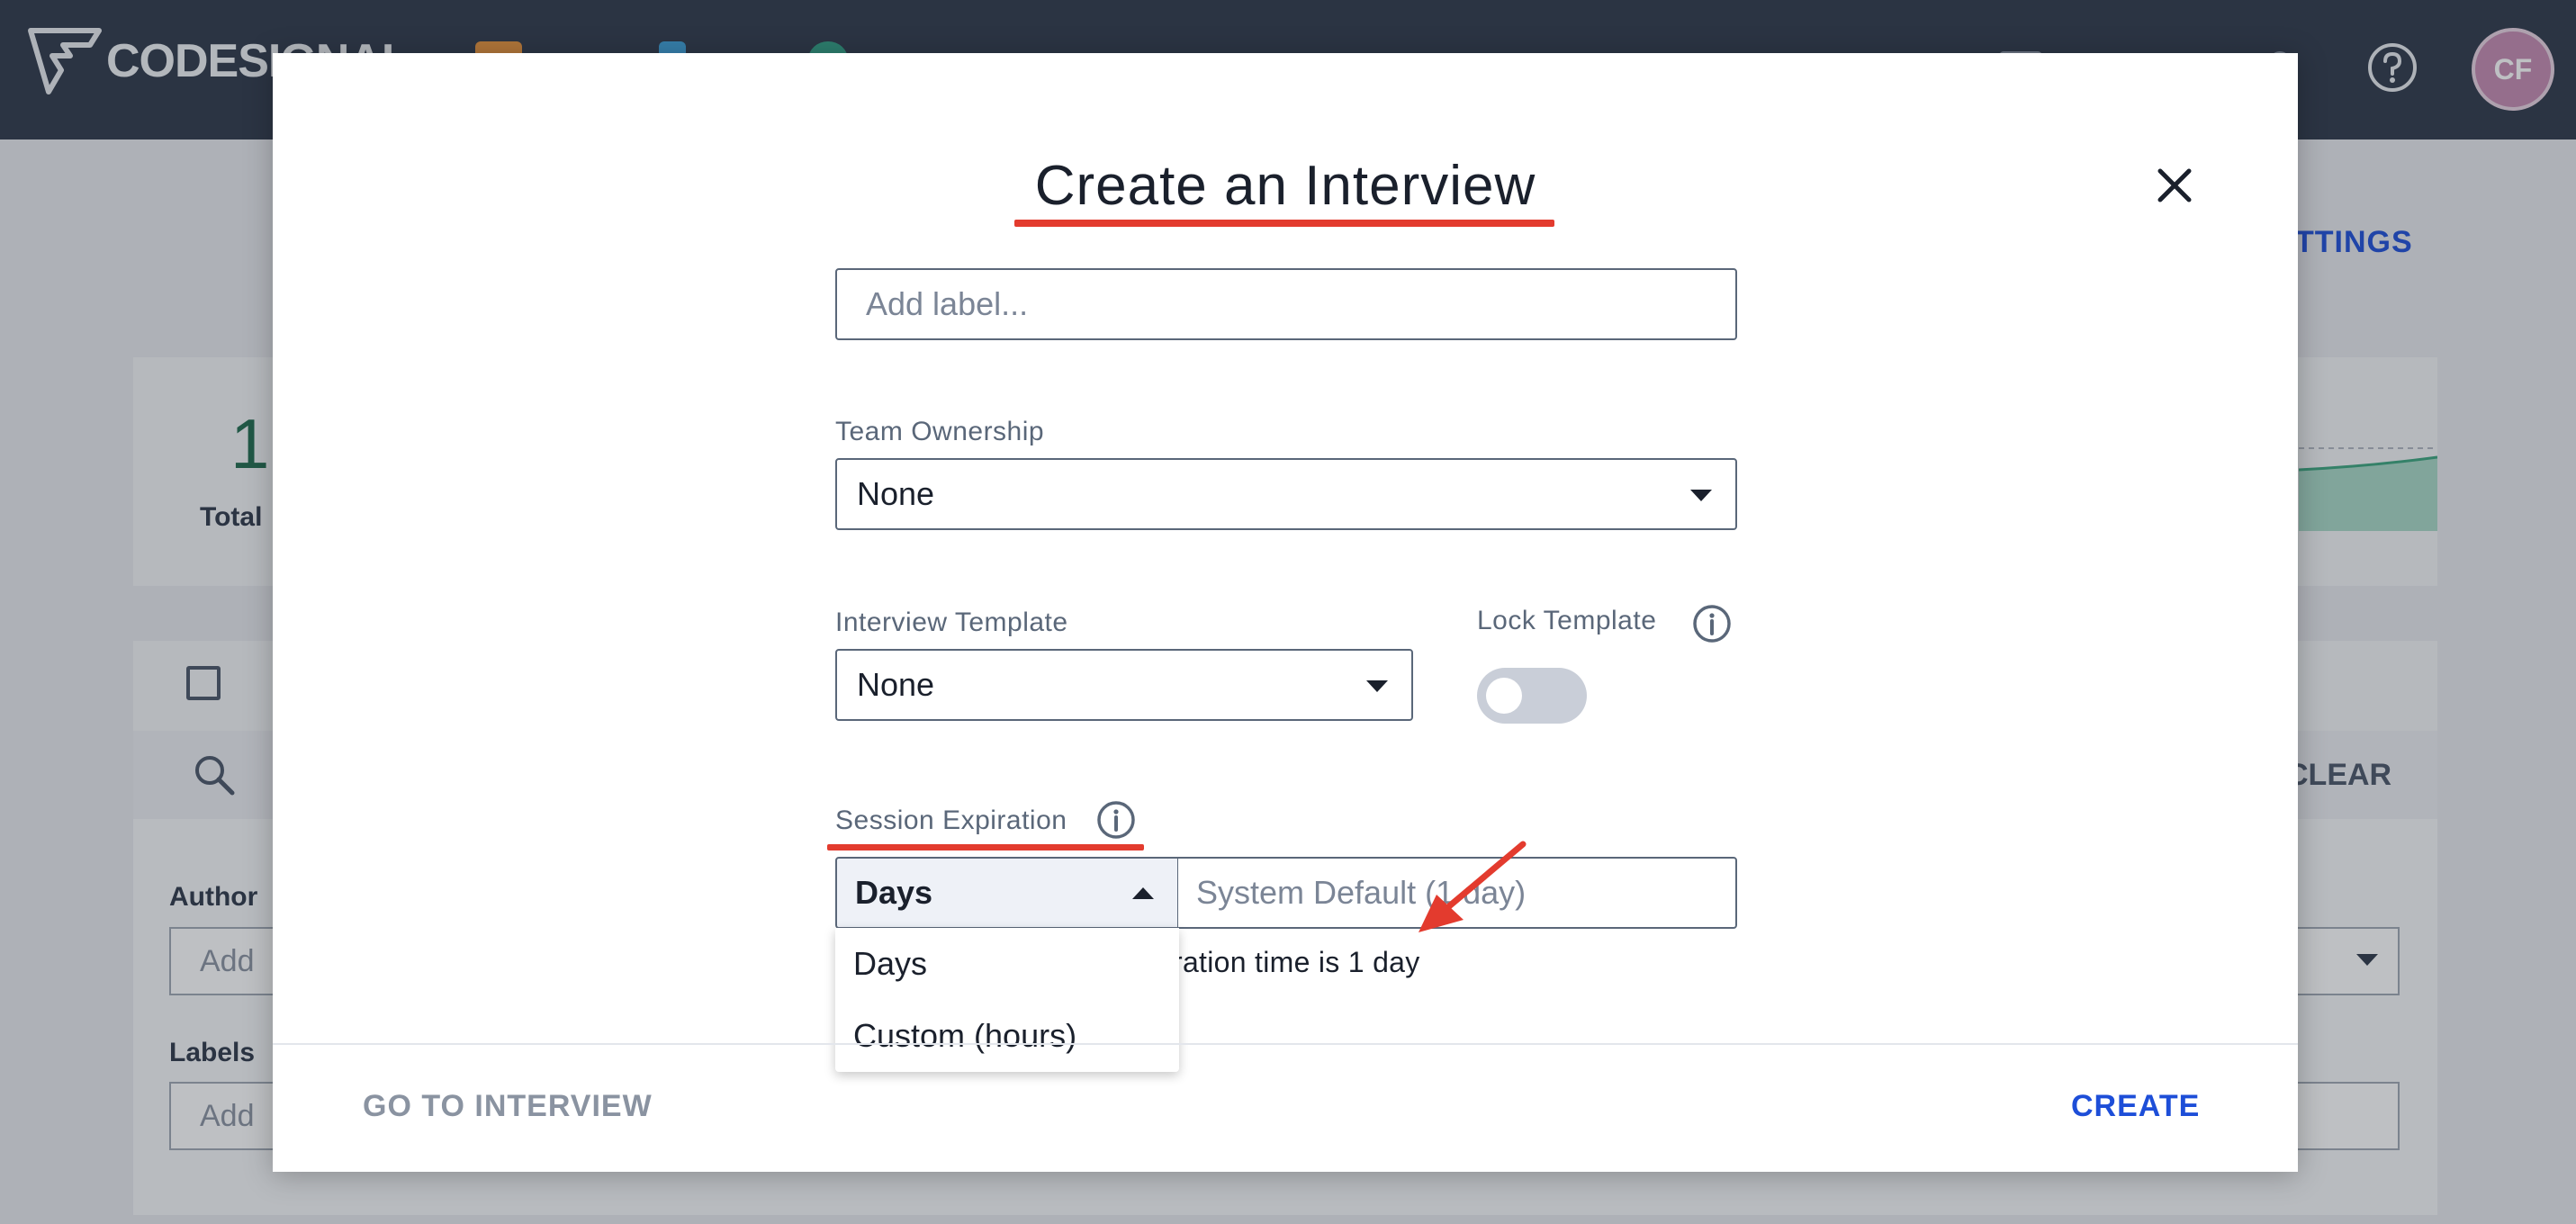  What do you see at coordinates (896, 494) in the screenshot?
I see `team-ownership-value: None` at bounding box center [896, 494].